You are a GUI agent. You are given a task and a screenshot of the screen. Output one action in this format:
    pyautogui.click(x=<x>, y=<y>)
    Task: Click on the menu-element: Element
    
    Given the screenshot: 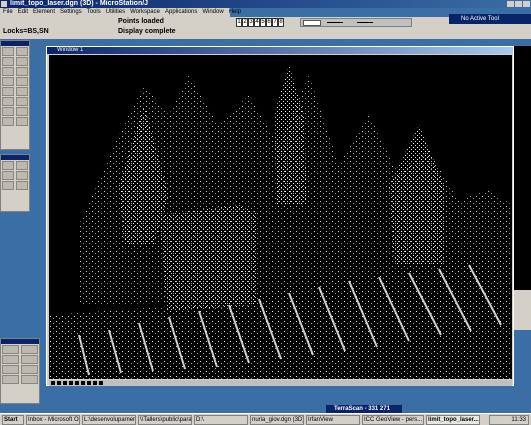 What is the action you would take?
    pyautogui.click(x=44, y=12)
    